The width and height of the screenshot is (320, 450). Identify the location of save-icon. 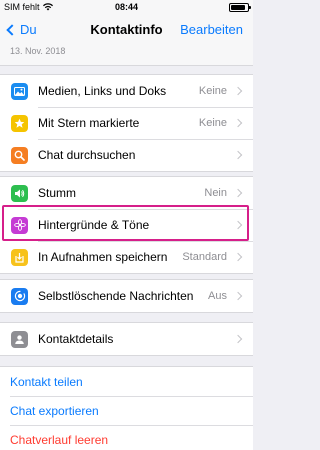
(19, 257).